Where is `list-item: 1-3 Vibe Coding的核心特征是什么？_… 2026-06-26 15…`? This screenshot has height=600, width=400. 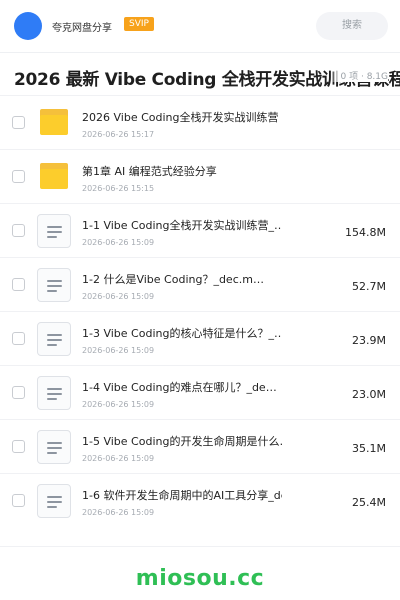
list-item: 1-3 Vibe Coding的核心特征是什么？_… 2026-06-26 15… is located at coordinates (200, 338).